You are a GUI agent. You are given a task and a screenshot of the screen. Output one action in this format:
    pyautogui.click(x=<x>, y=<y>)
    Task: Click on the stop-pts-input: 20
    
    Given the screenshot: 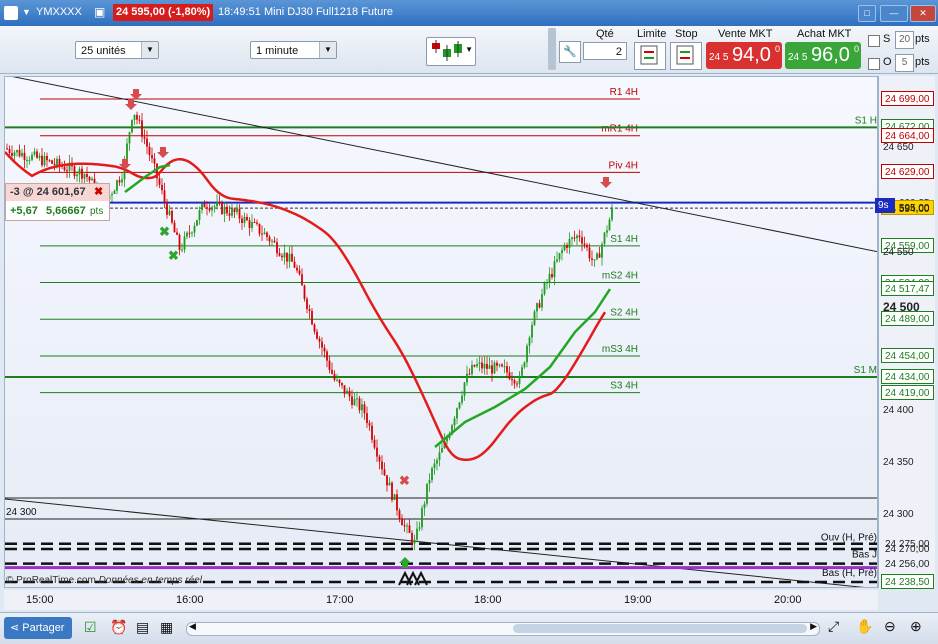 What is the action you would take?
    pyautogui.click(x=904, y=40)
    